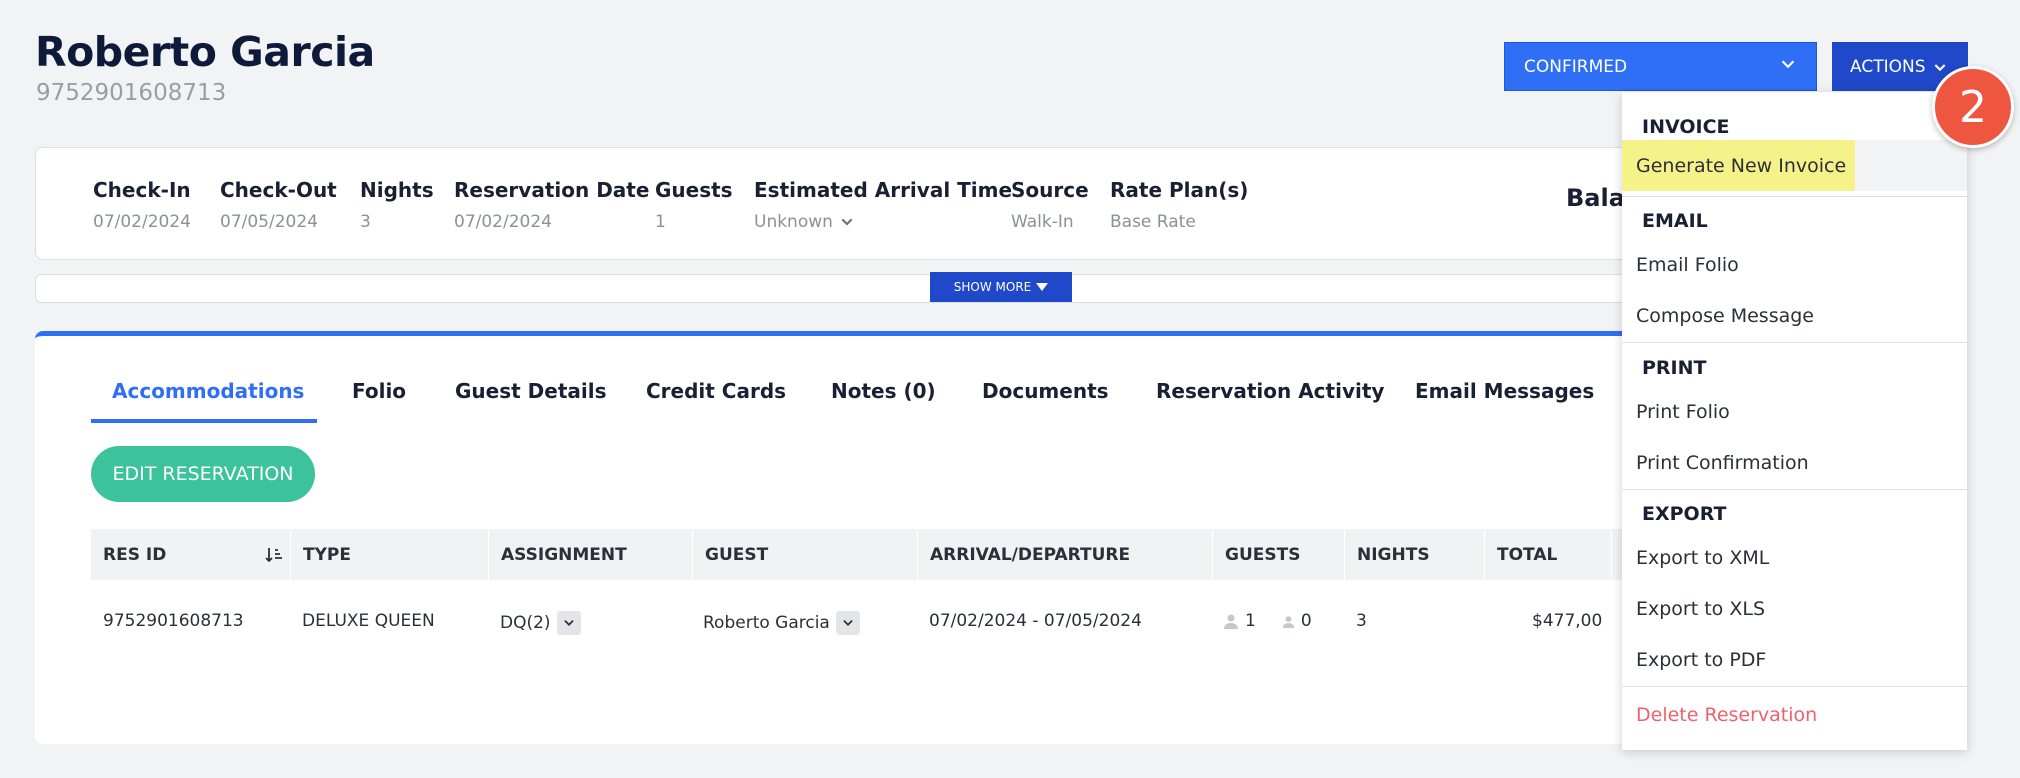  What do you see at coordinates (805, 554) in the screenshot?
I see `column-header-guest: GUEST` at bounding box center [805, 554].